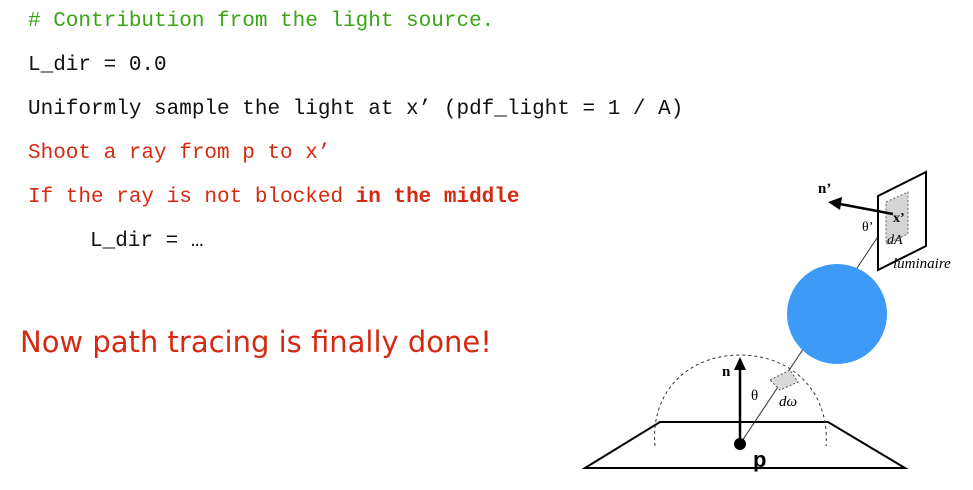 The image size is (973, 490). I want to click on label-n-prime: n’, so click(824, 189).